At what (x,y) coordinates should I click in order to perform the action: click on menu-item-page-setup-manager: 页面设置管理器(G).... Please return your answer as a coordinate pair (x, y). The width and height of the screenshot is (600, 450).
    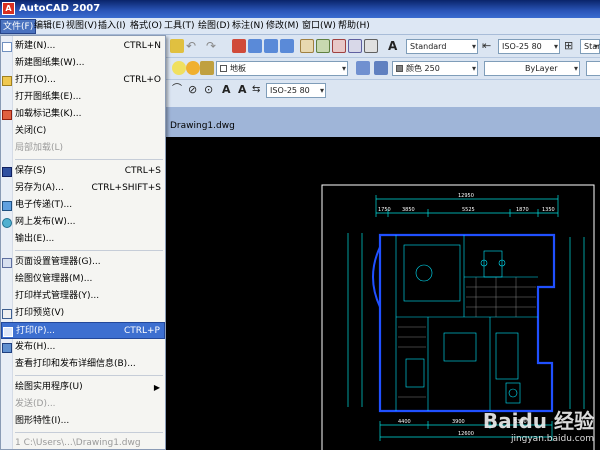
    Looking at the image, I should click on (83, 262).